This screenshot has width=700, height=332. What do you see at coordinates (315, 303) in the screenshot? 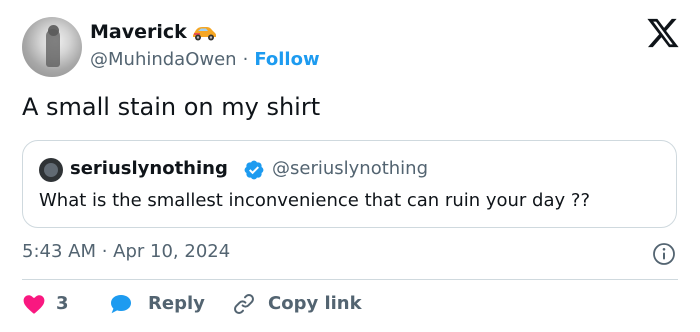
I see `copy-link-label: Copy link` at bounding box center [315, 303].